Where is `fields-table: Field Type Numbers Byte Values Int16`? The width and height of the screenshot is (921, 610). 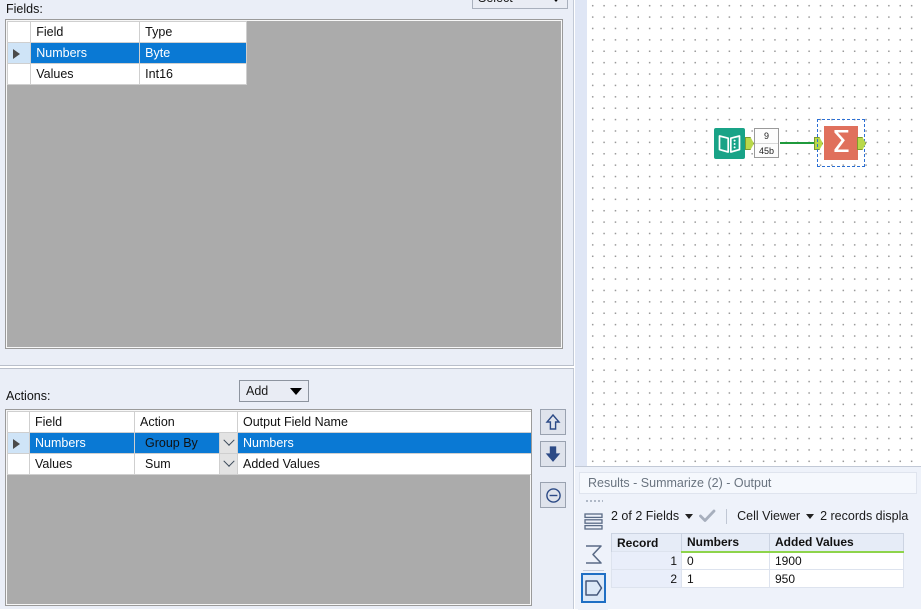
fields-table: Field Type Numbers Byte Values Int16 is located at coordinates (126, 53).